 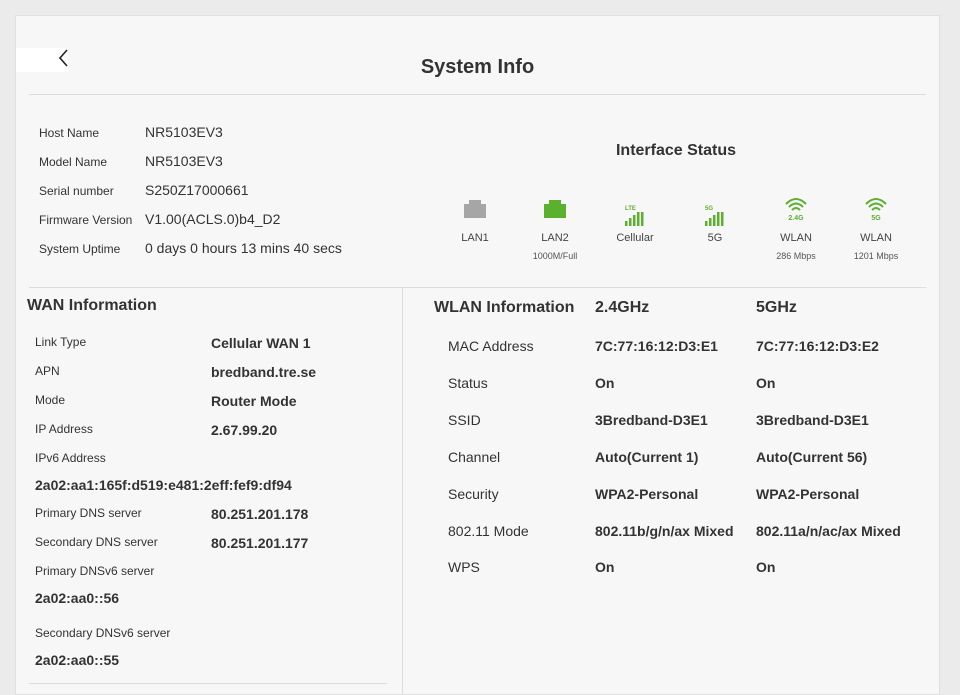 I want to click on wan-value-secondary-dnsv6: 2a02:aa0::55, so click(x=77, y=660).